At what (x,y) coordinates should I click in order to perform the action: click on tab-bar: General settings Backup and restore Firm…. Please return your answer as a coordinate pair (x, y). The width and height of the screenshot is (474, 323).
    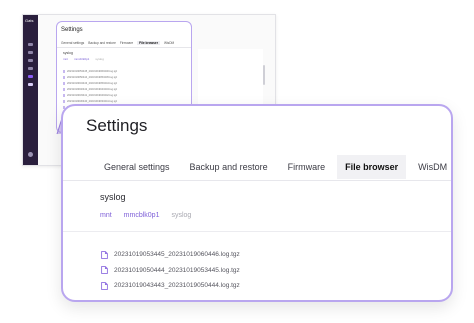
    Looking at the image, I should click on (257, 167).